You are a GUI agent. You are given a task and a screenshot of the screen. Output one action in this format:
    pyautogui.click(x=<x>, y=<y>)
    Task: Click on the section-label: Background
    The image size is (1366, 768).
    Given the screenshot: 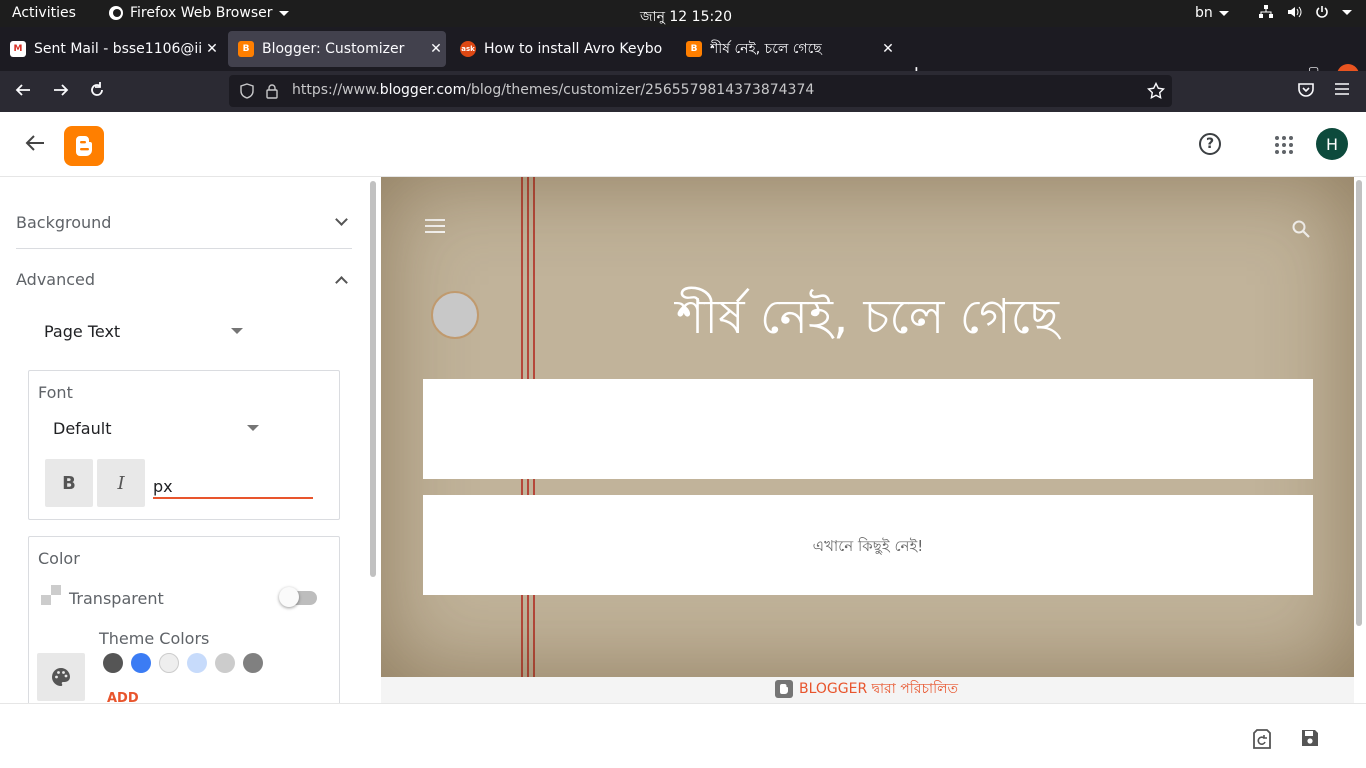 What is the action you would take?
    pyautogui.click(x=64, y=222)
    